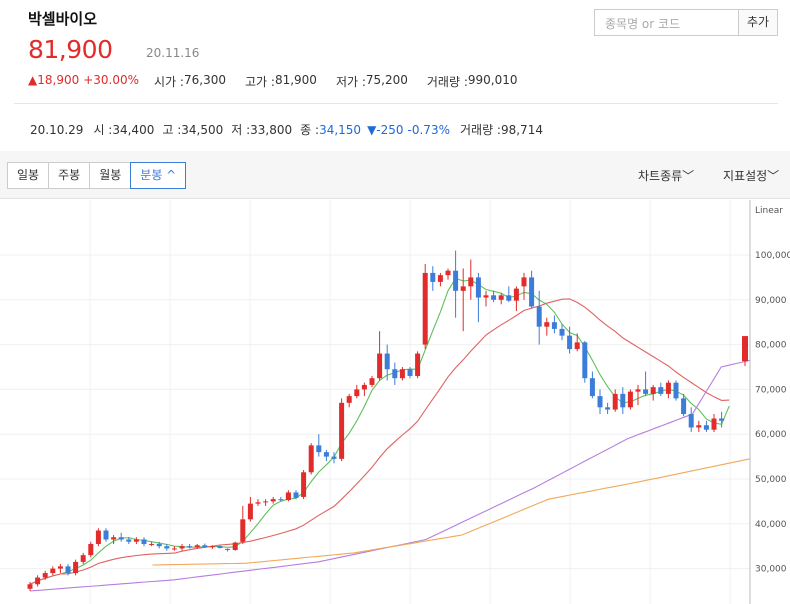  What do you see at coordinates (204, 80) in the screenshot?
I see `open-value: 76,300` at bounding box center [204, 80].